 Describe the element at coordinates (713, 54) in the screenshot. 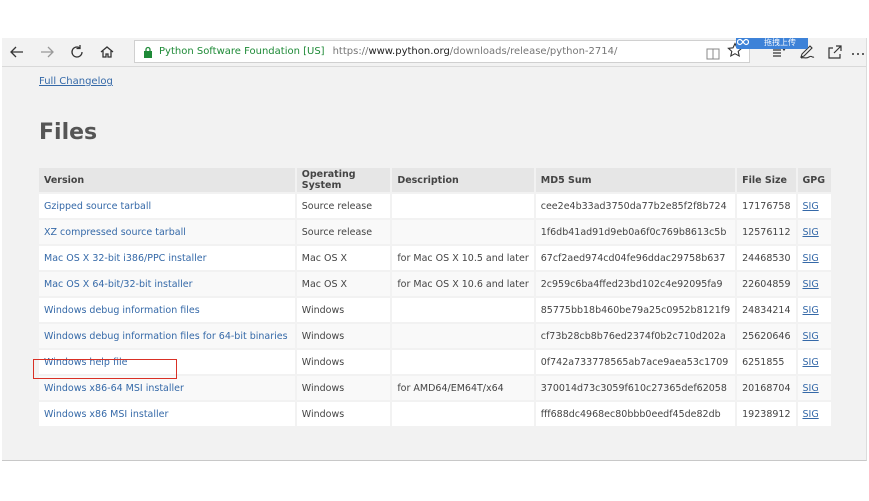

I see `reading-view-icon` at that location.